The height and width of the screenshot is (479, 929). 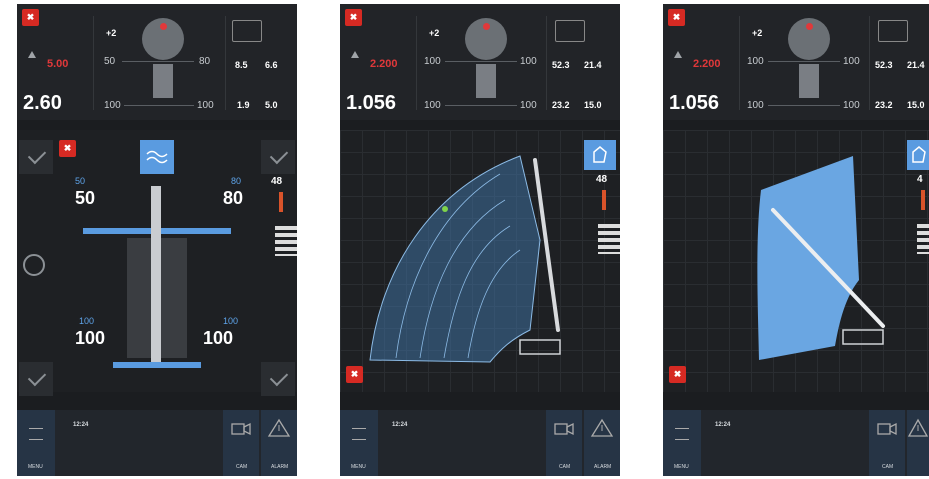 I want to click on outrigger-rr-set: 100, so click(x=231, y=321).